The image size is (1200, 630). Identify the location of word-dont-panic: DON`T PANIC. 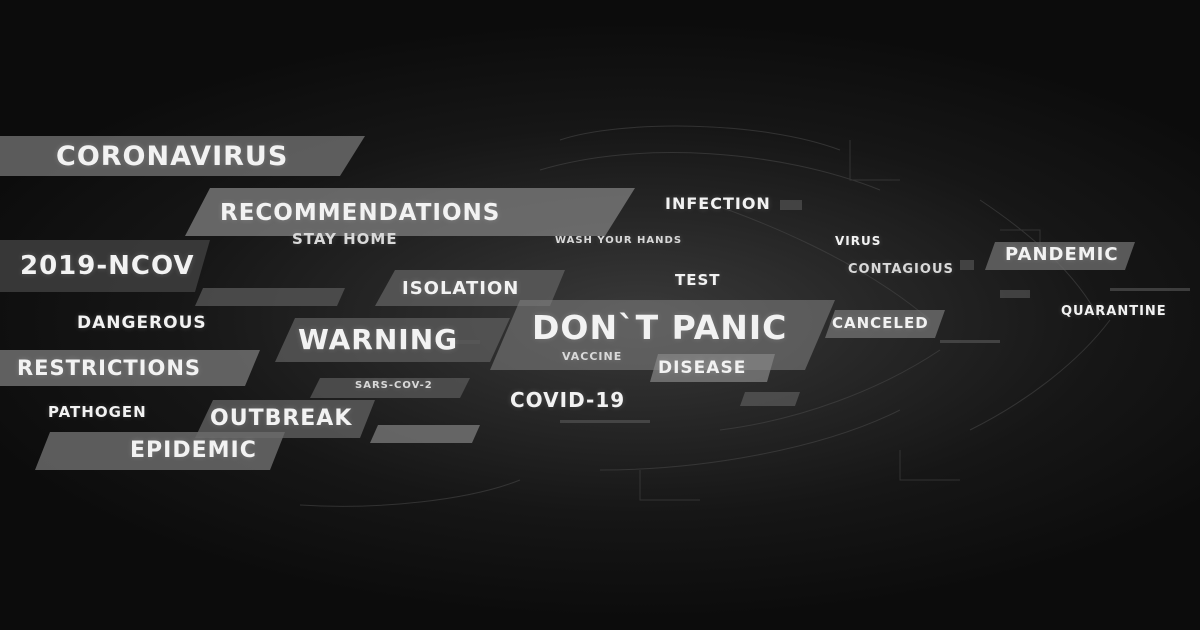
(660, 327).